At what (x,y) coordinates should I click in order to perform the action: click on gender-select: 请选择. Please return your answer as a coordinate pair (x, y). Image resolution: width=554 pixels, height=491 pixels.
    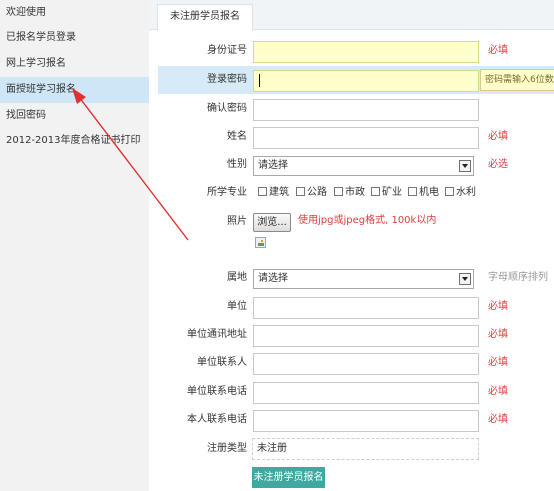
    Looking at the image, I should click on (363, 166).